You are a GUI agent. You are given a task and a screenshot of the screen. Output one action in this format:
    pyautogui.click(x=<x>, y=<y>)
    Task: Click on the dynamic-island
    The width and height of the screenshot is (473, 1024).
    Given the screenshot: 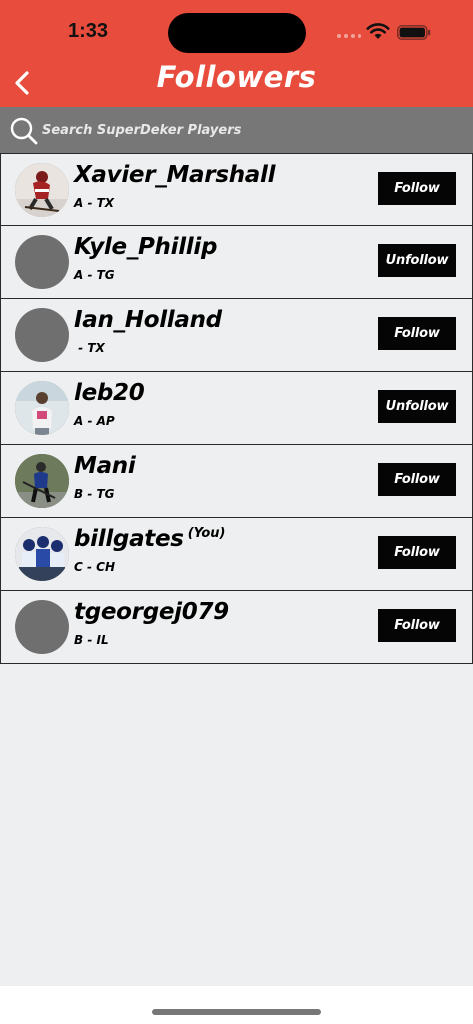 What is the action you would take?
    pyautogui.click(x=237, y=33)
    